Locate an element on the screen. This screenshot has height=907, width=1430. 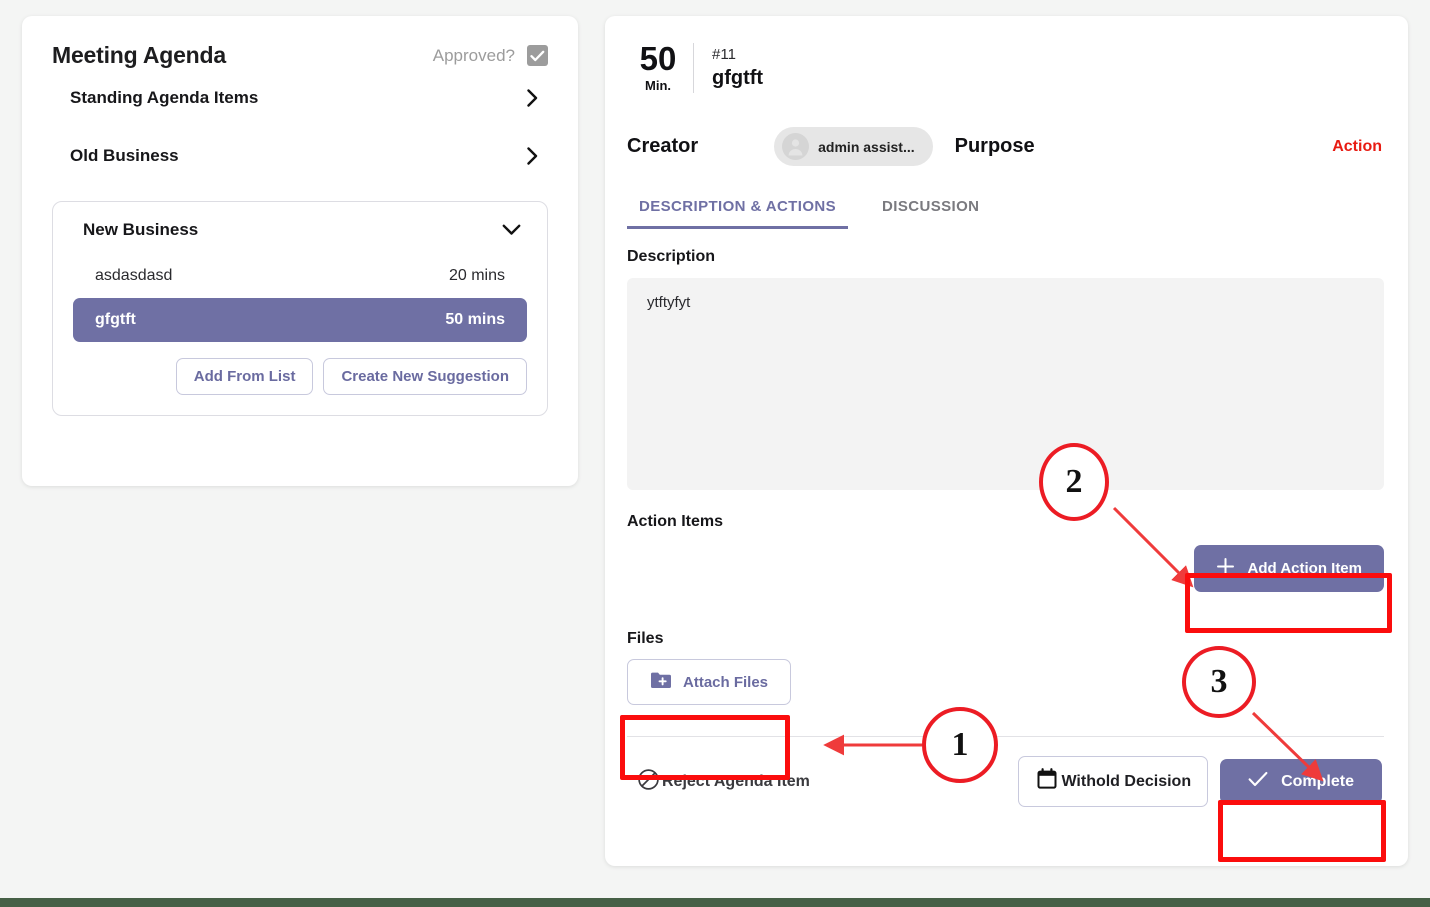
list-item: asdasdasd 20 mins is located at coordinates (300, 276).